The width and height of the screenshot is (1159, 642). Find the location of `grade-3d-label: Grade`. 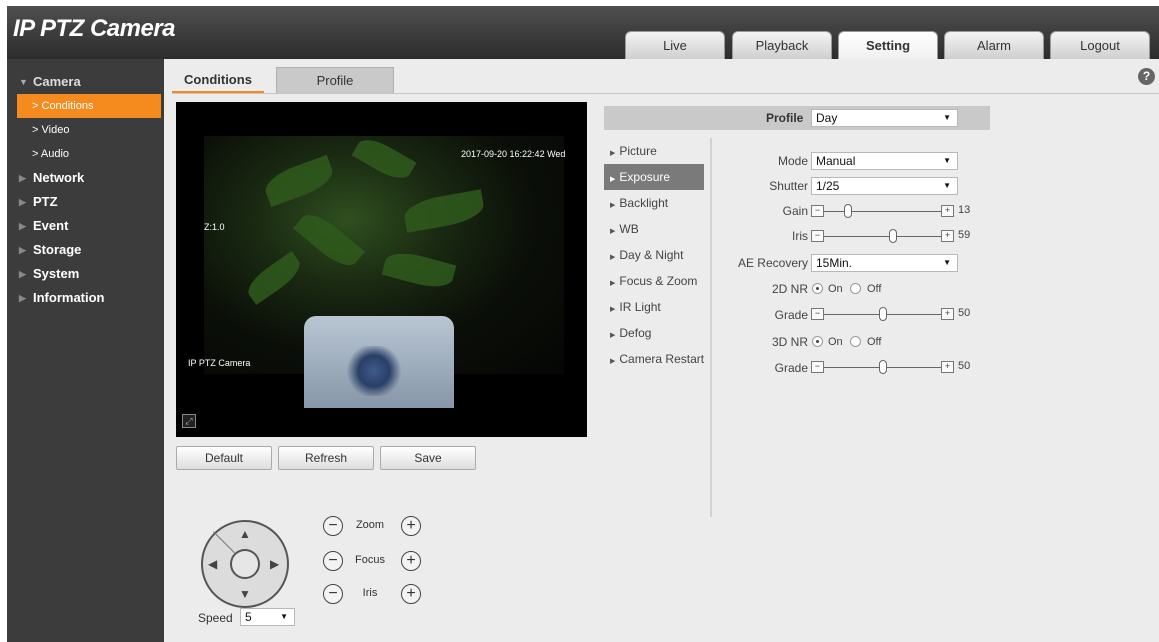

grade-3d-label: Grade is located at coordinates (791, 368).